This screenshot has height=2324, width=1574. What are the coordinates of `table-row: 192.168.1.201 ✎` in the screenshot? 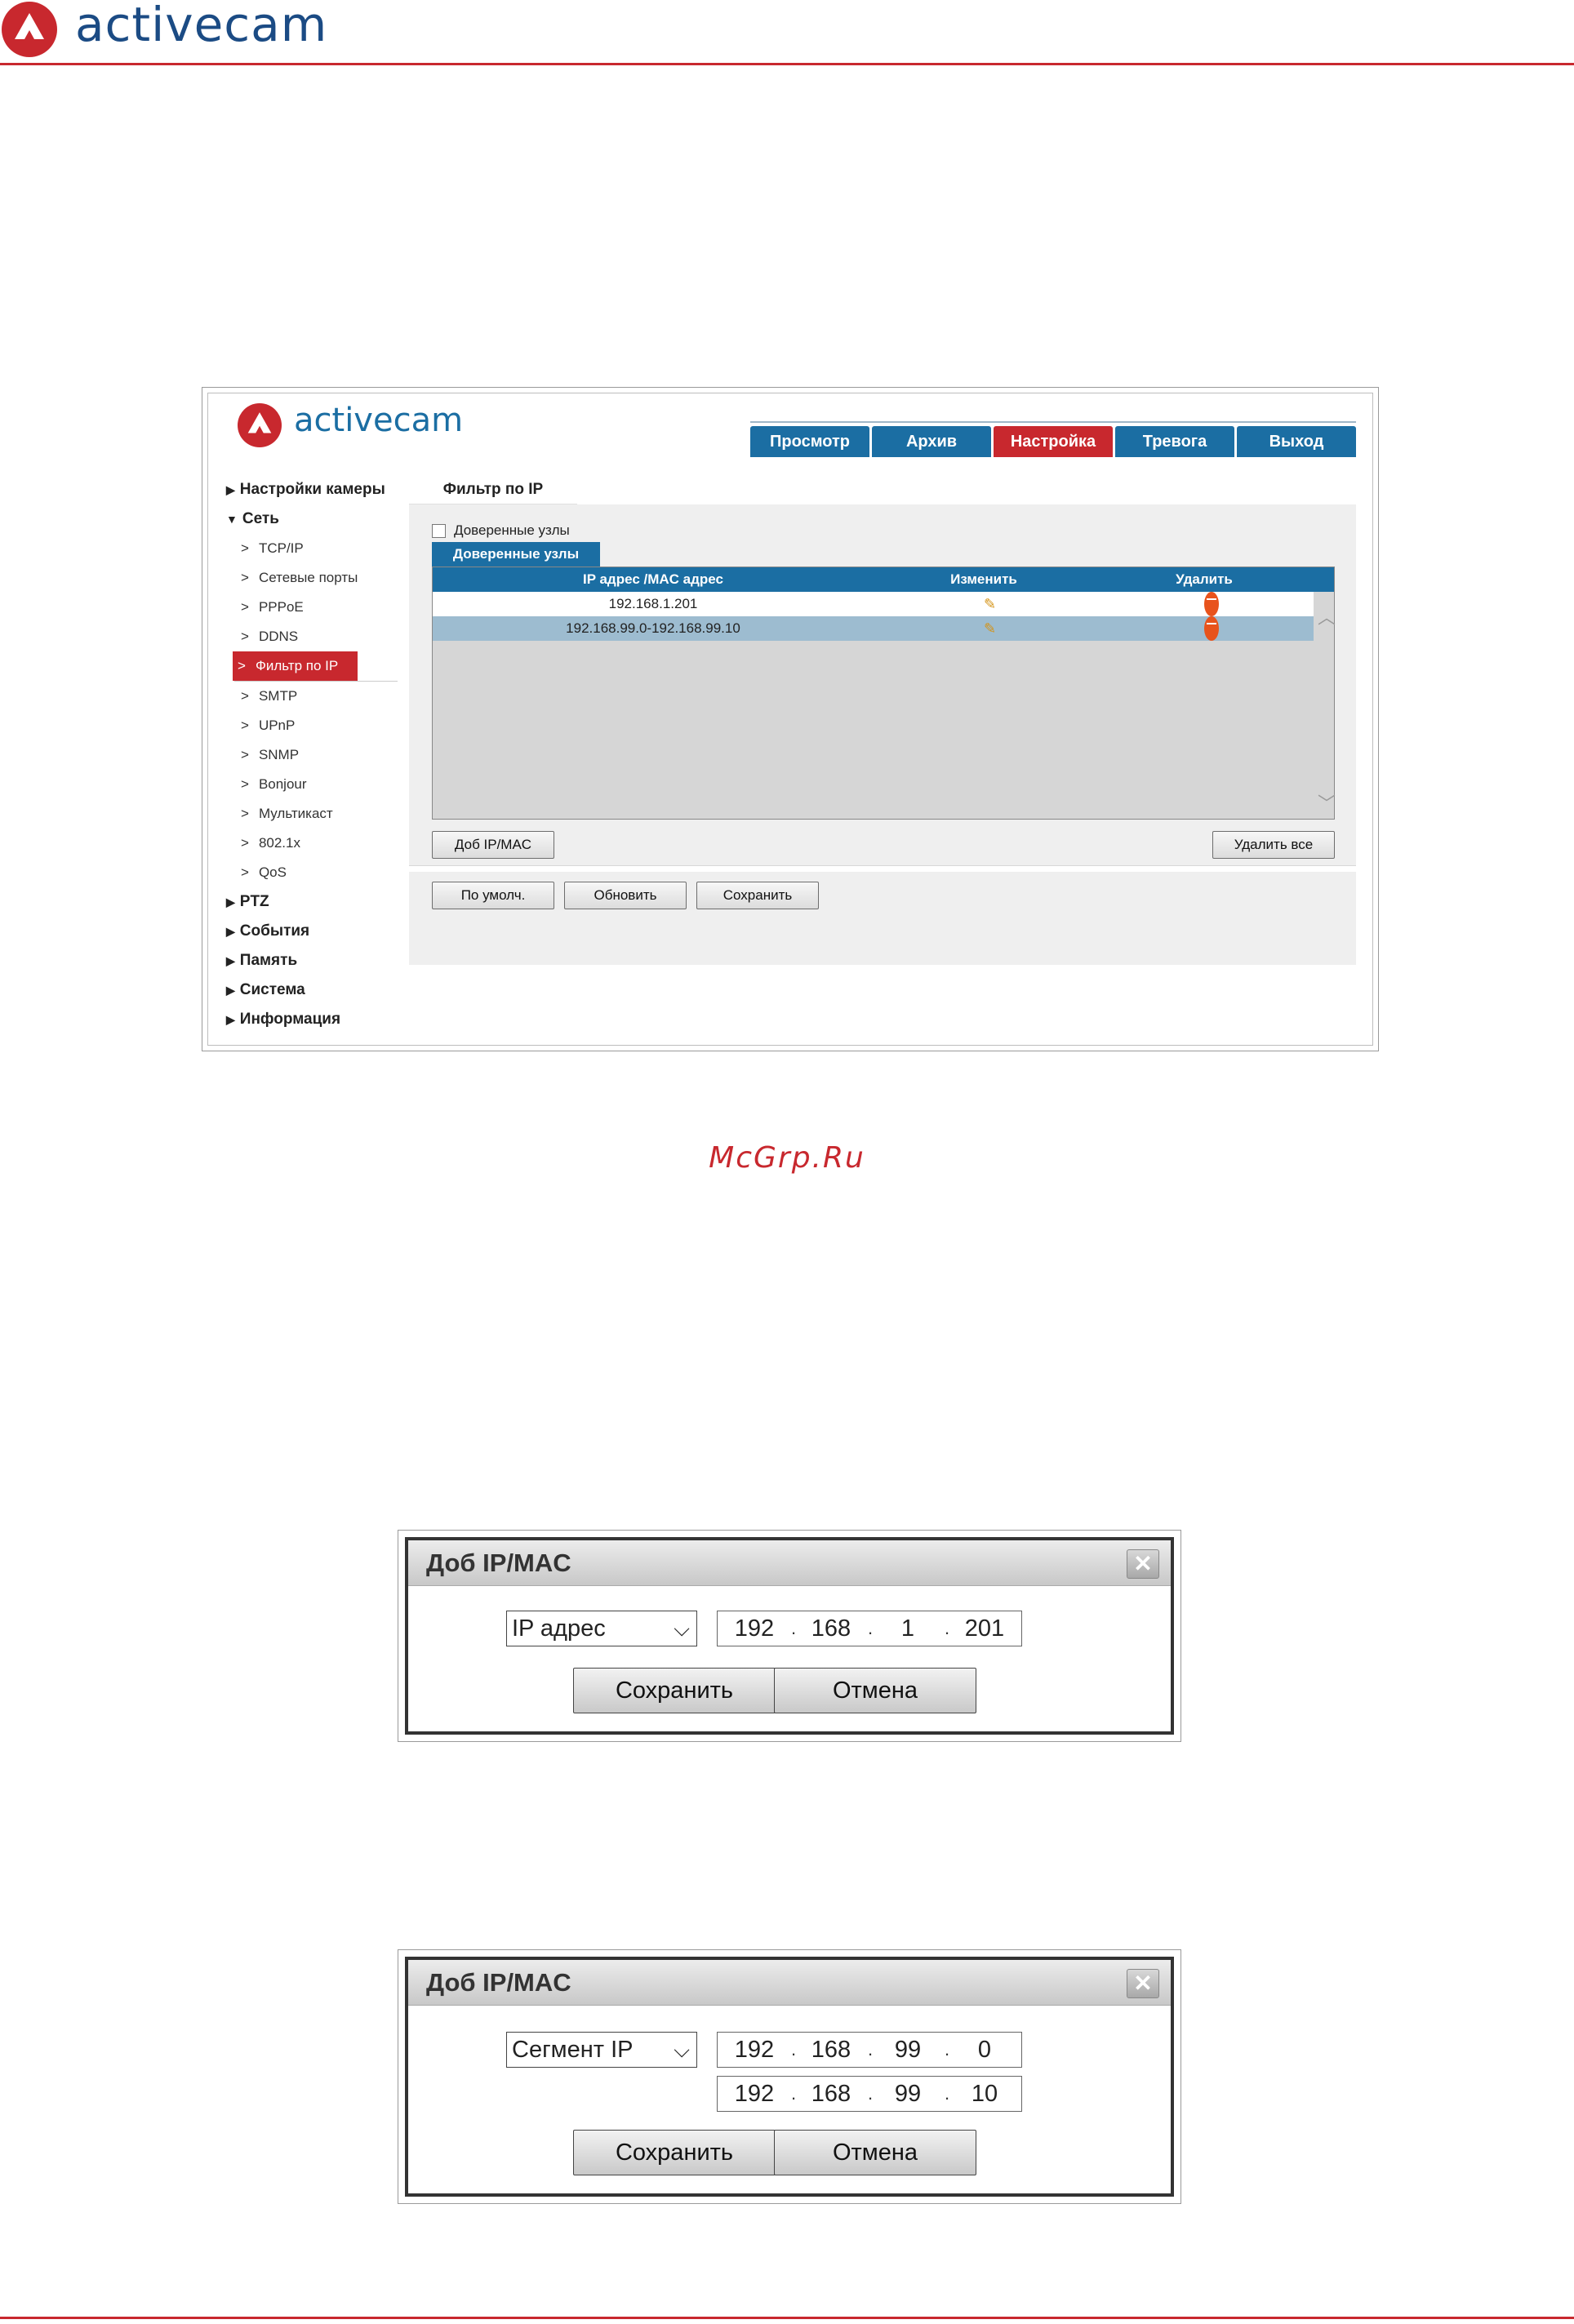 It's located at (873, 604).